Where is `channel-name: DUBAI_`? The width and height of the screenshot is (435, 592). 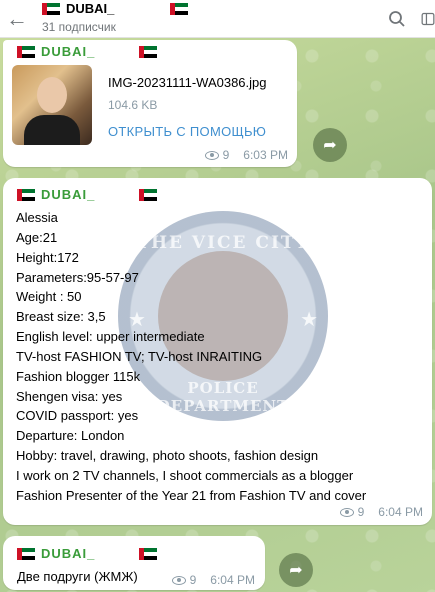 channel-name: DUBAI_ is located at coordinates (90, 8).